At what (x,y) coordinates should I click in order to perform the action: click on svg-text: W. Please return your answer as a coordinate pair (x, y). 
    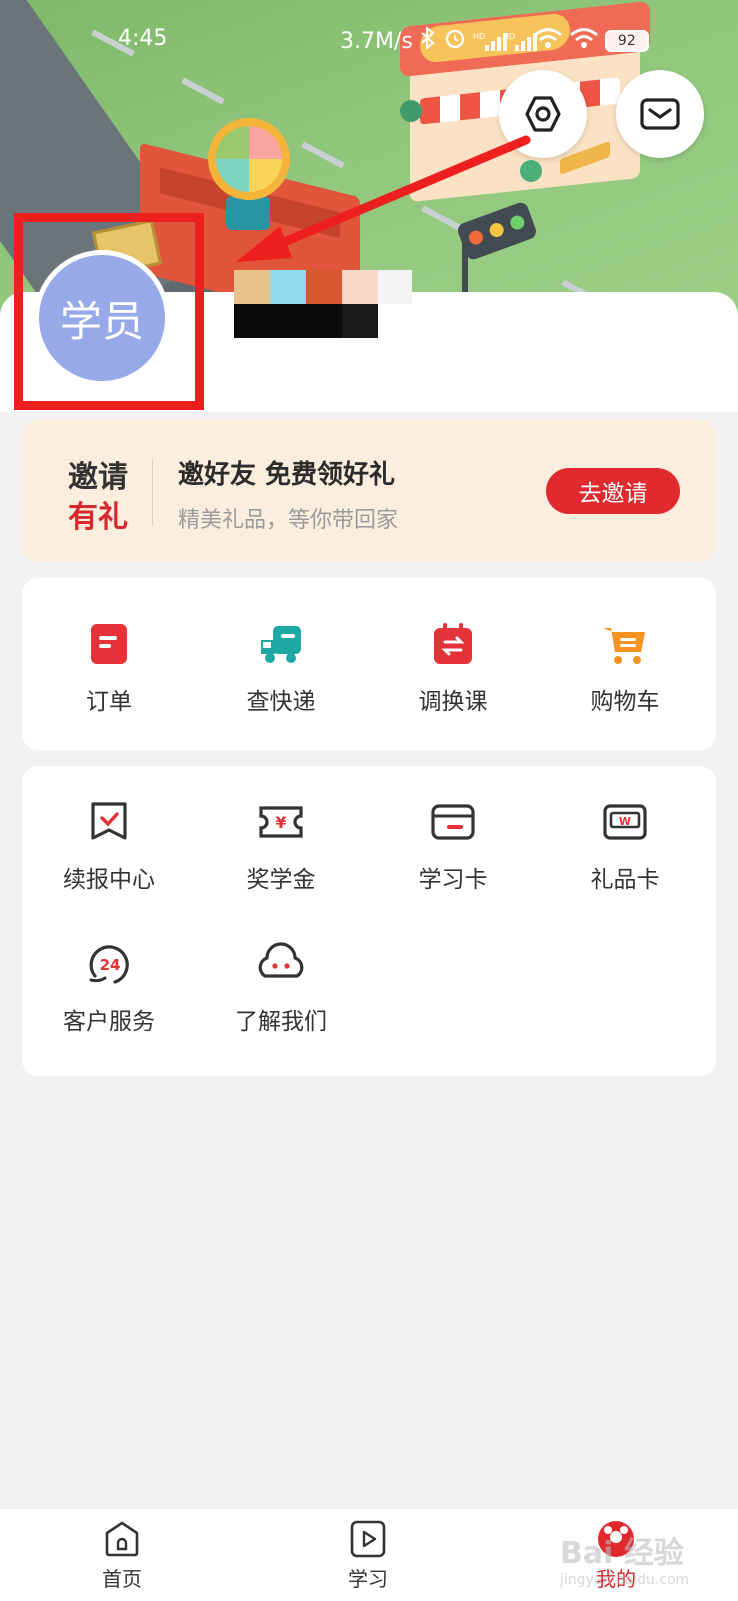
    Looking at the image, I should click on (625, 821).